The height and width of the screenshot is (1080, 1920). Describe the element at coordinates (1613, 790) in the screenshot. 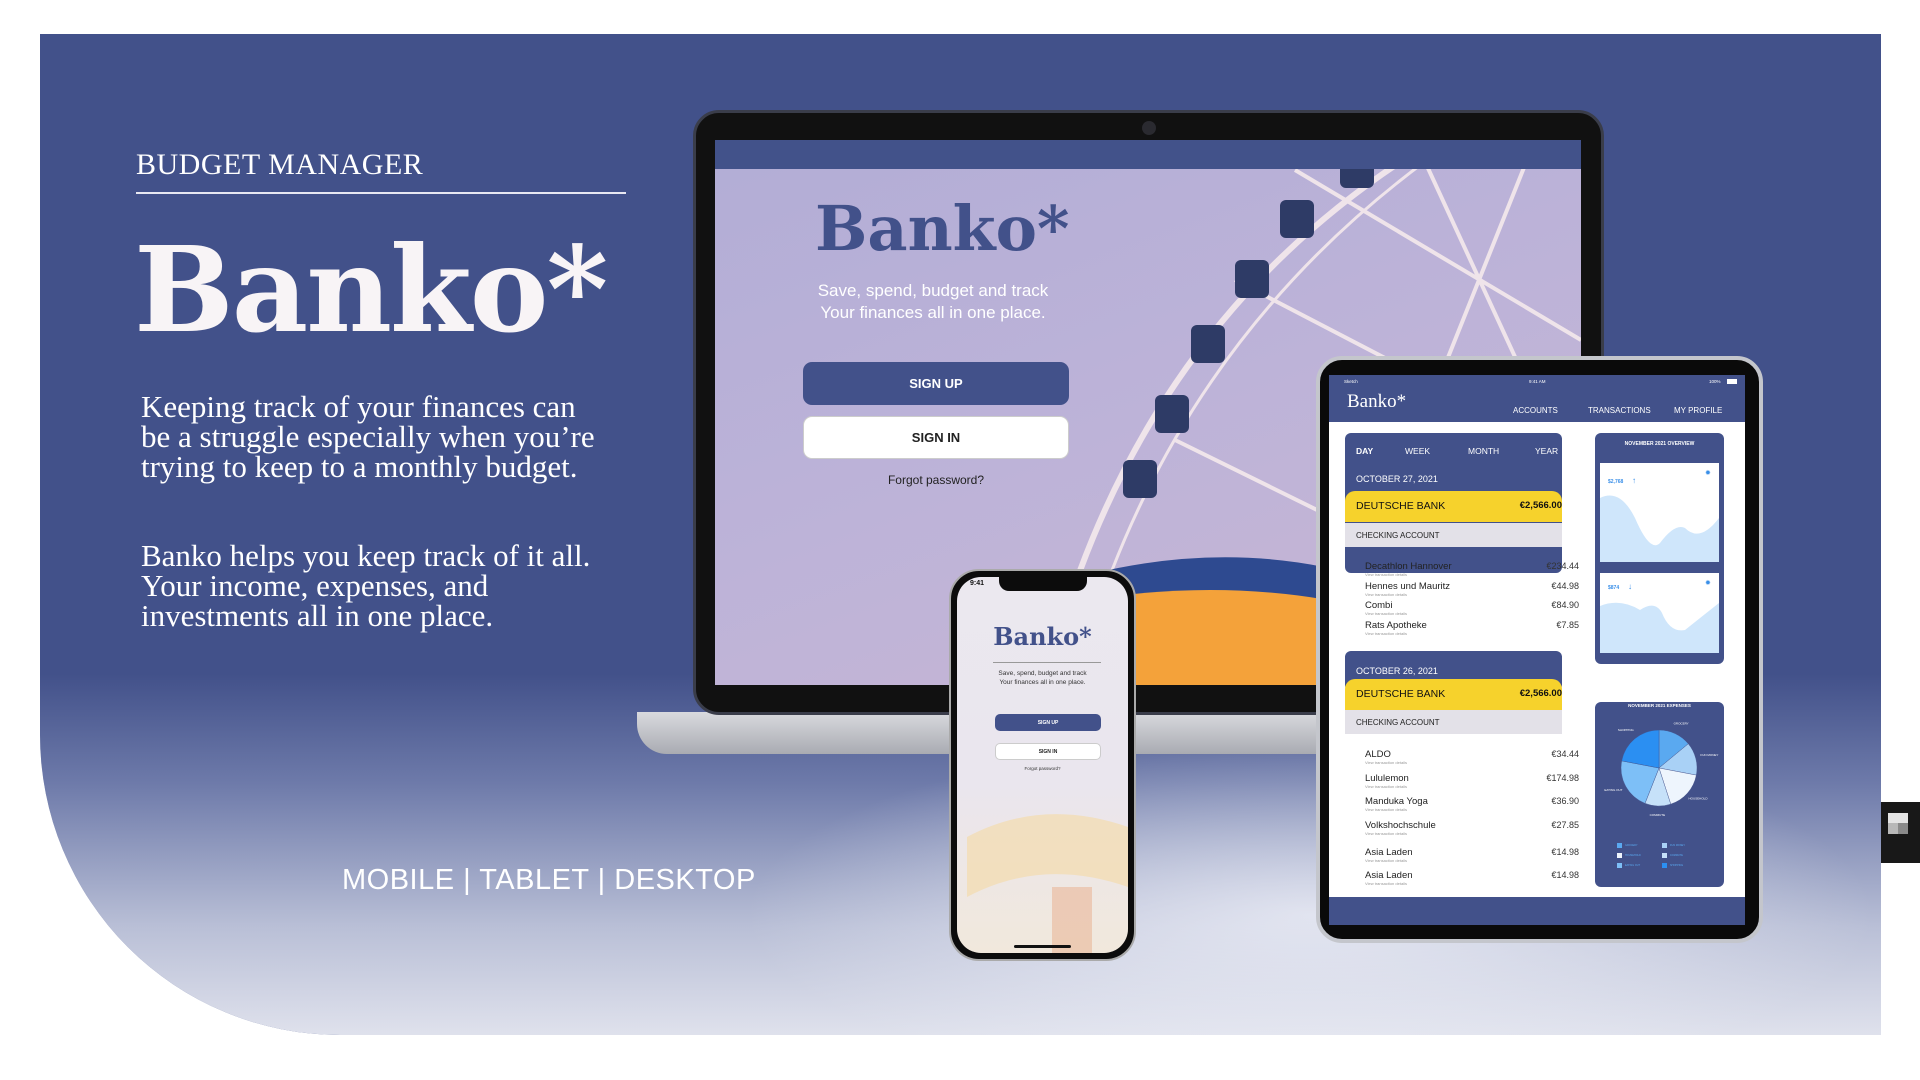

I see `pie-label: EATING OUT` at that location.